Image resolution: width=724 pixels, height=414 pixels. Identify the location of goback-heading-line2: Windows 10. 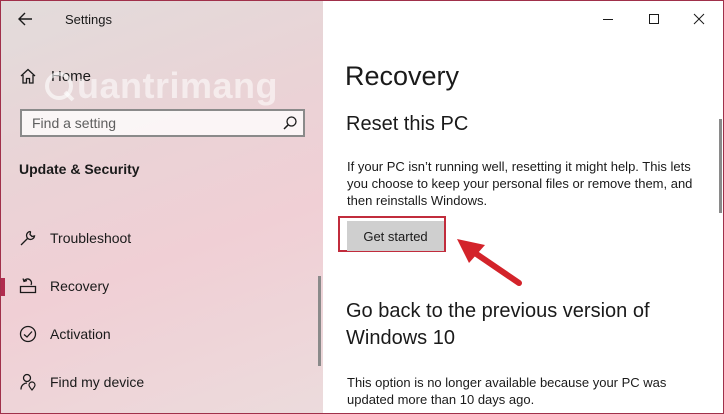
(400, 338).